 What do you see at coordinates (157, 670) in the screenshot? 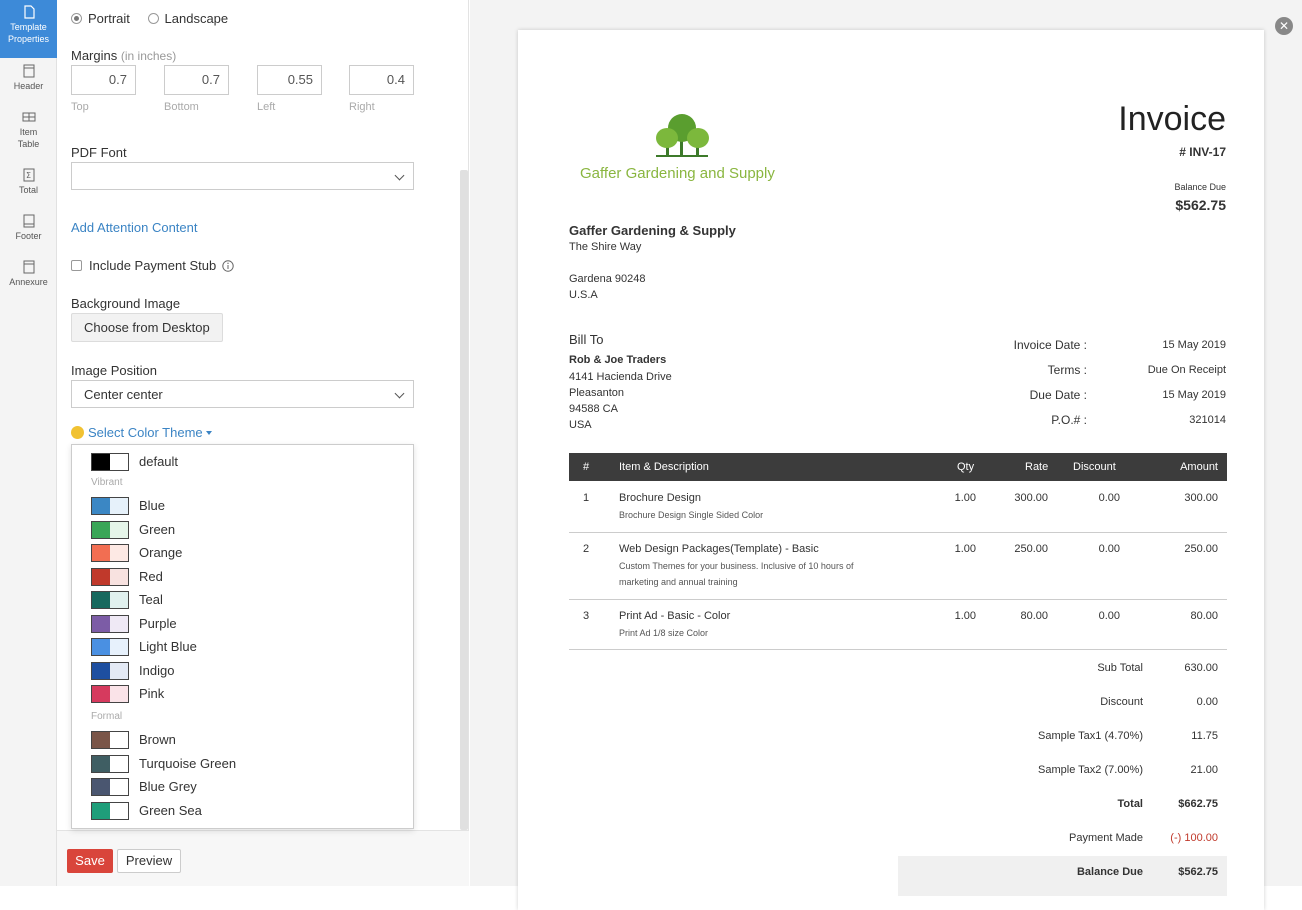
I see `theme-name: Indigo` at bounding box center [157, 670].